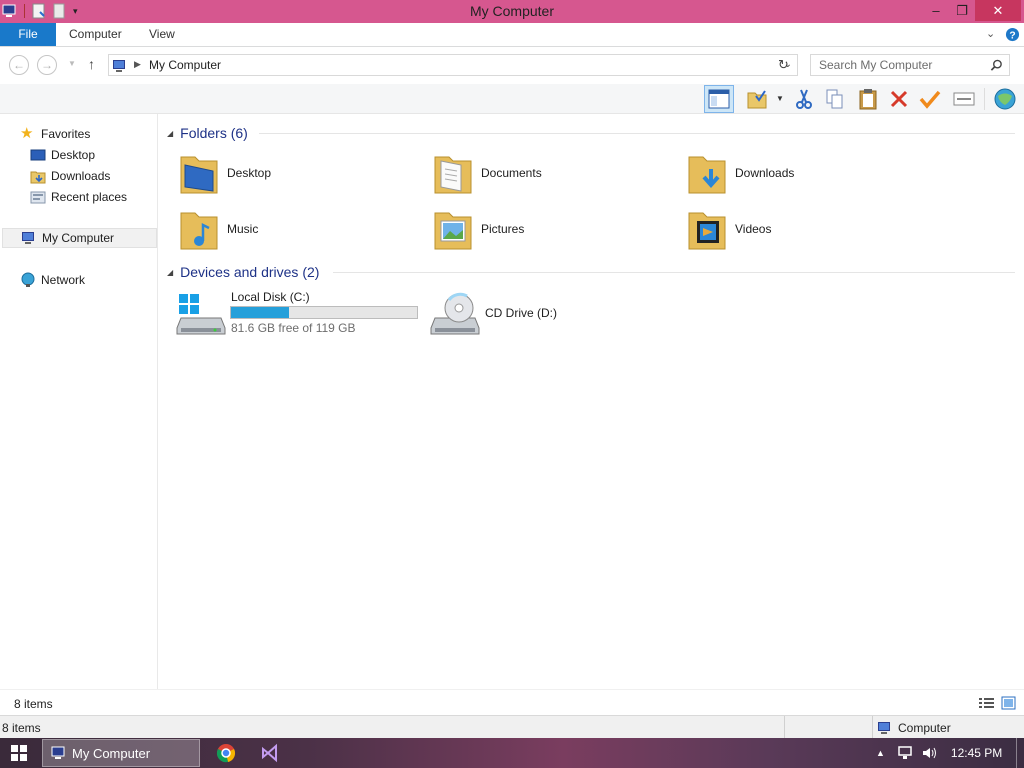  Describe the element at coordinates (55, 134) in the screenshot. I see `sidebar-item-favorites: ★ Favorites` at that location.